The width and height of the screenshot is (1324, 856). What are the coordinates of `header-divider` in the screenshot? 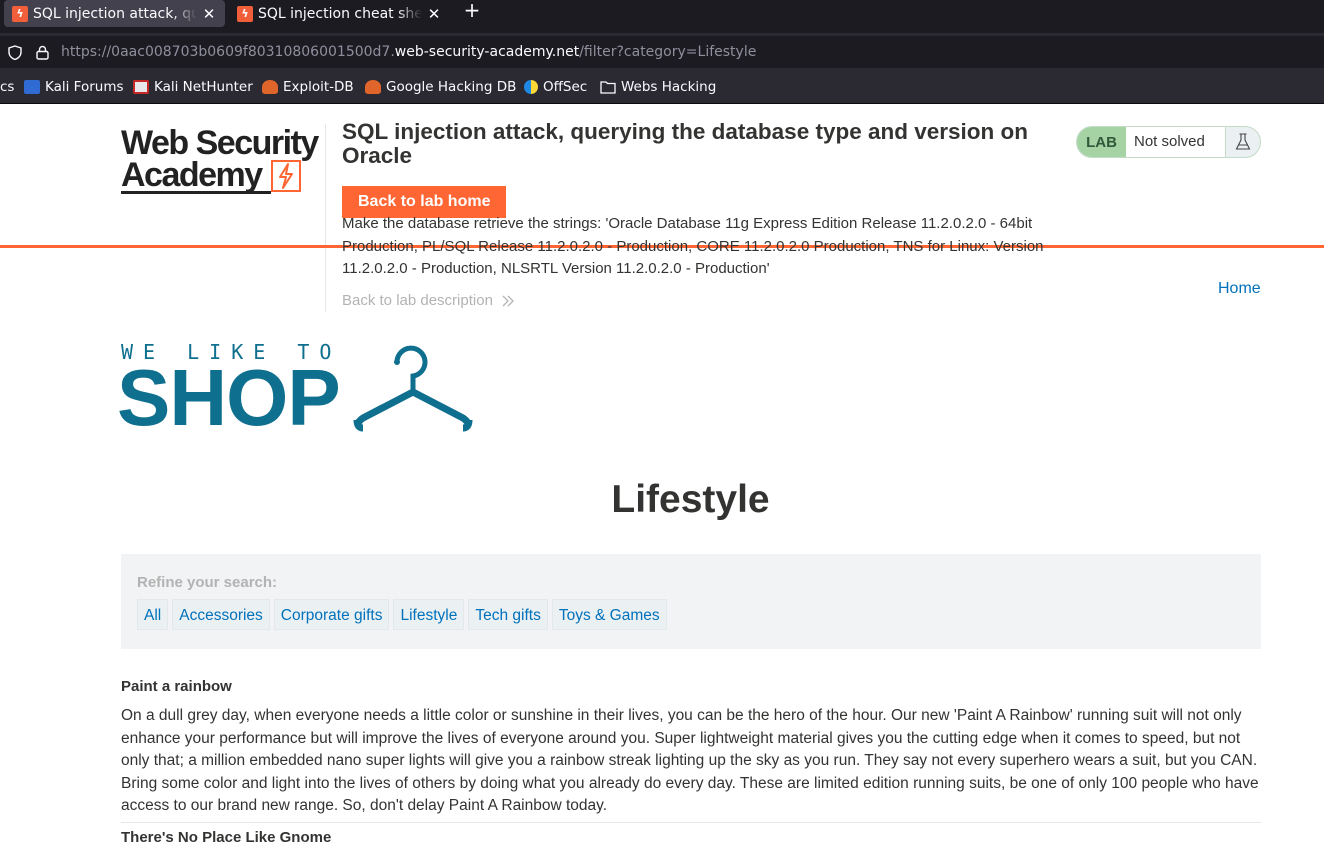 It's located at (325, 218).